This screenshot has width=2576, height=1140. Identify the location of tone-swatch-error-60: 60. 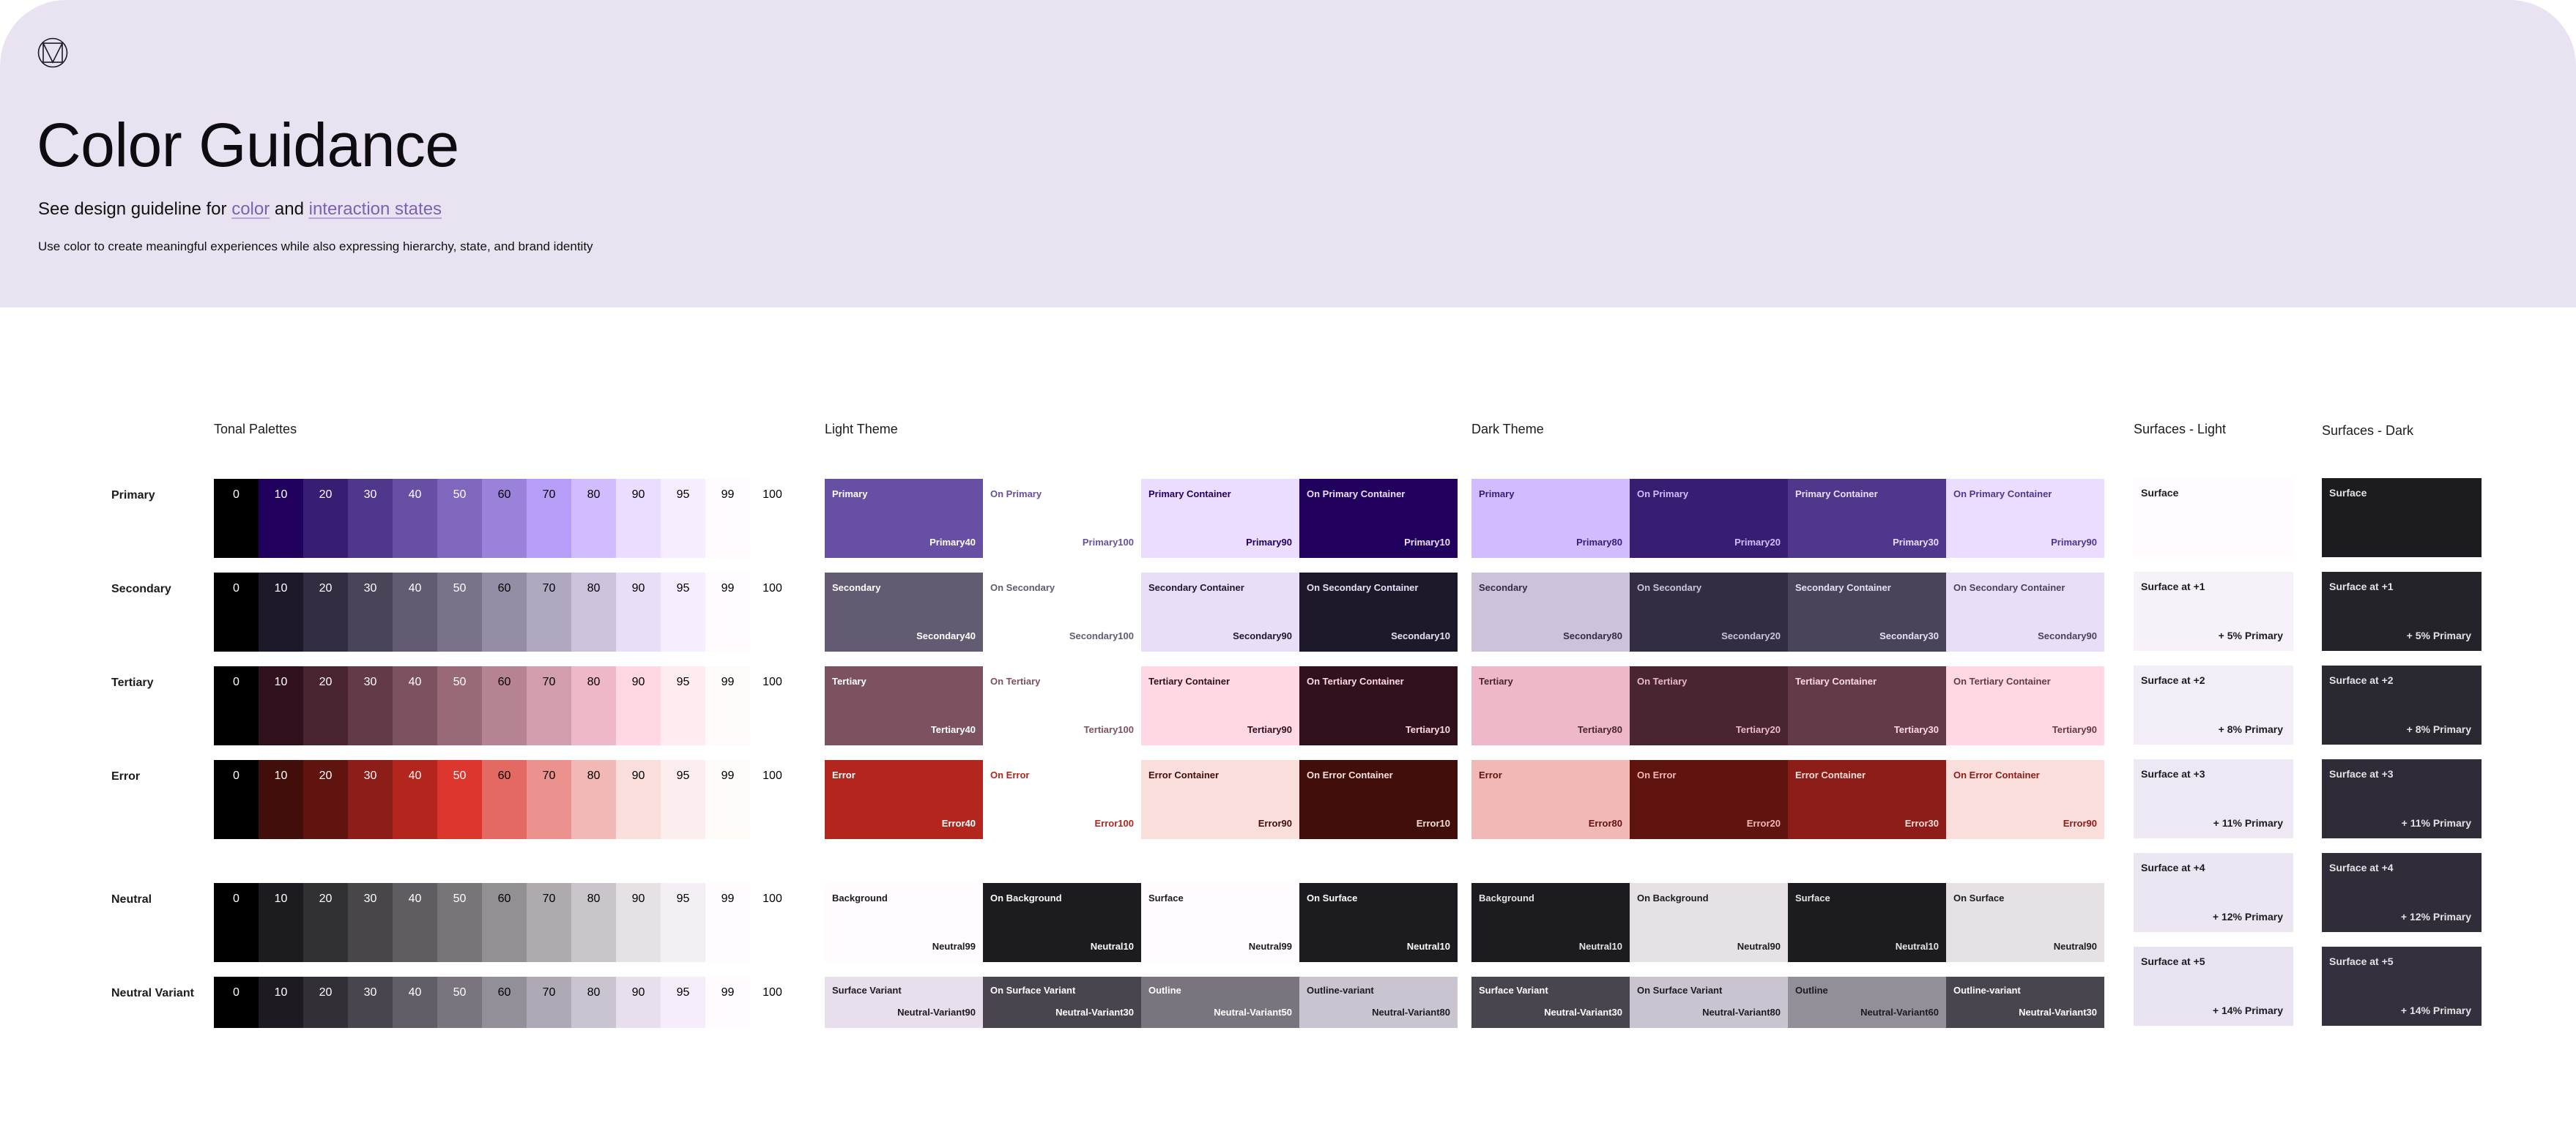
(504, 799).